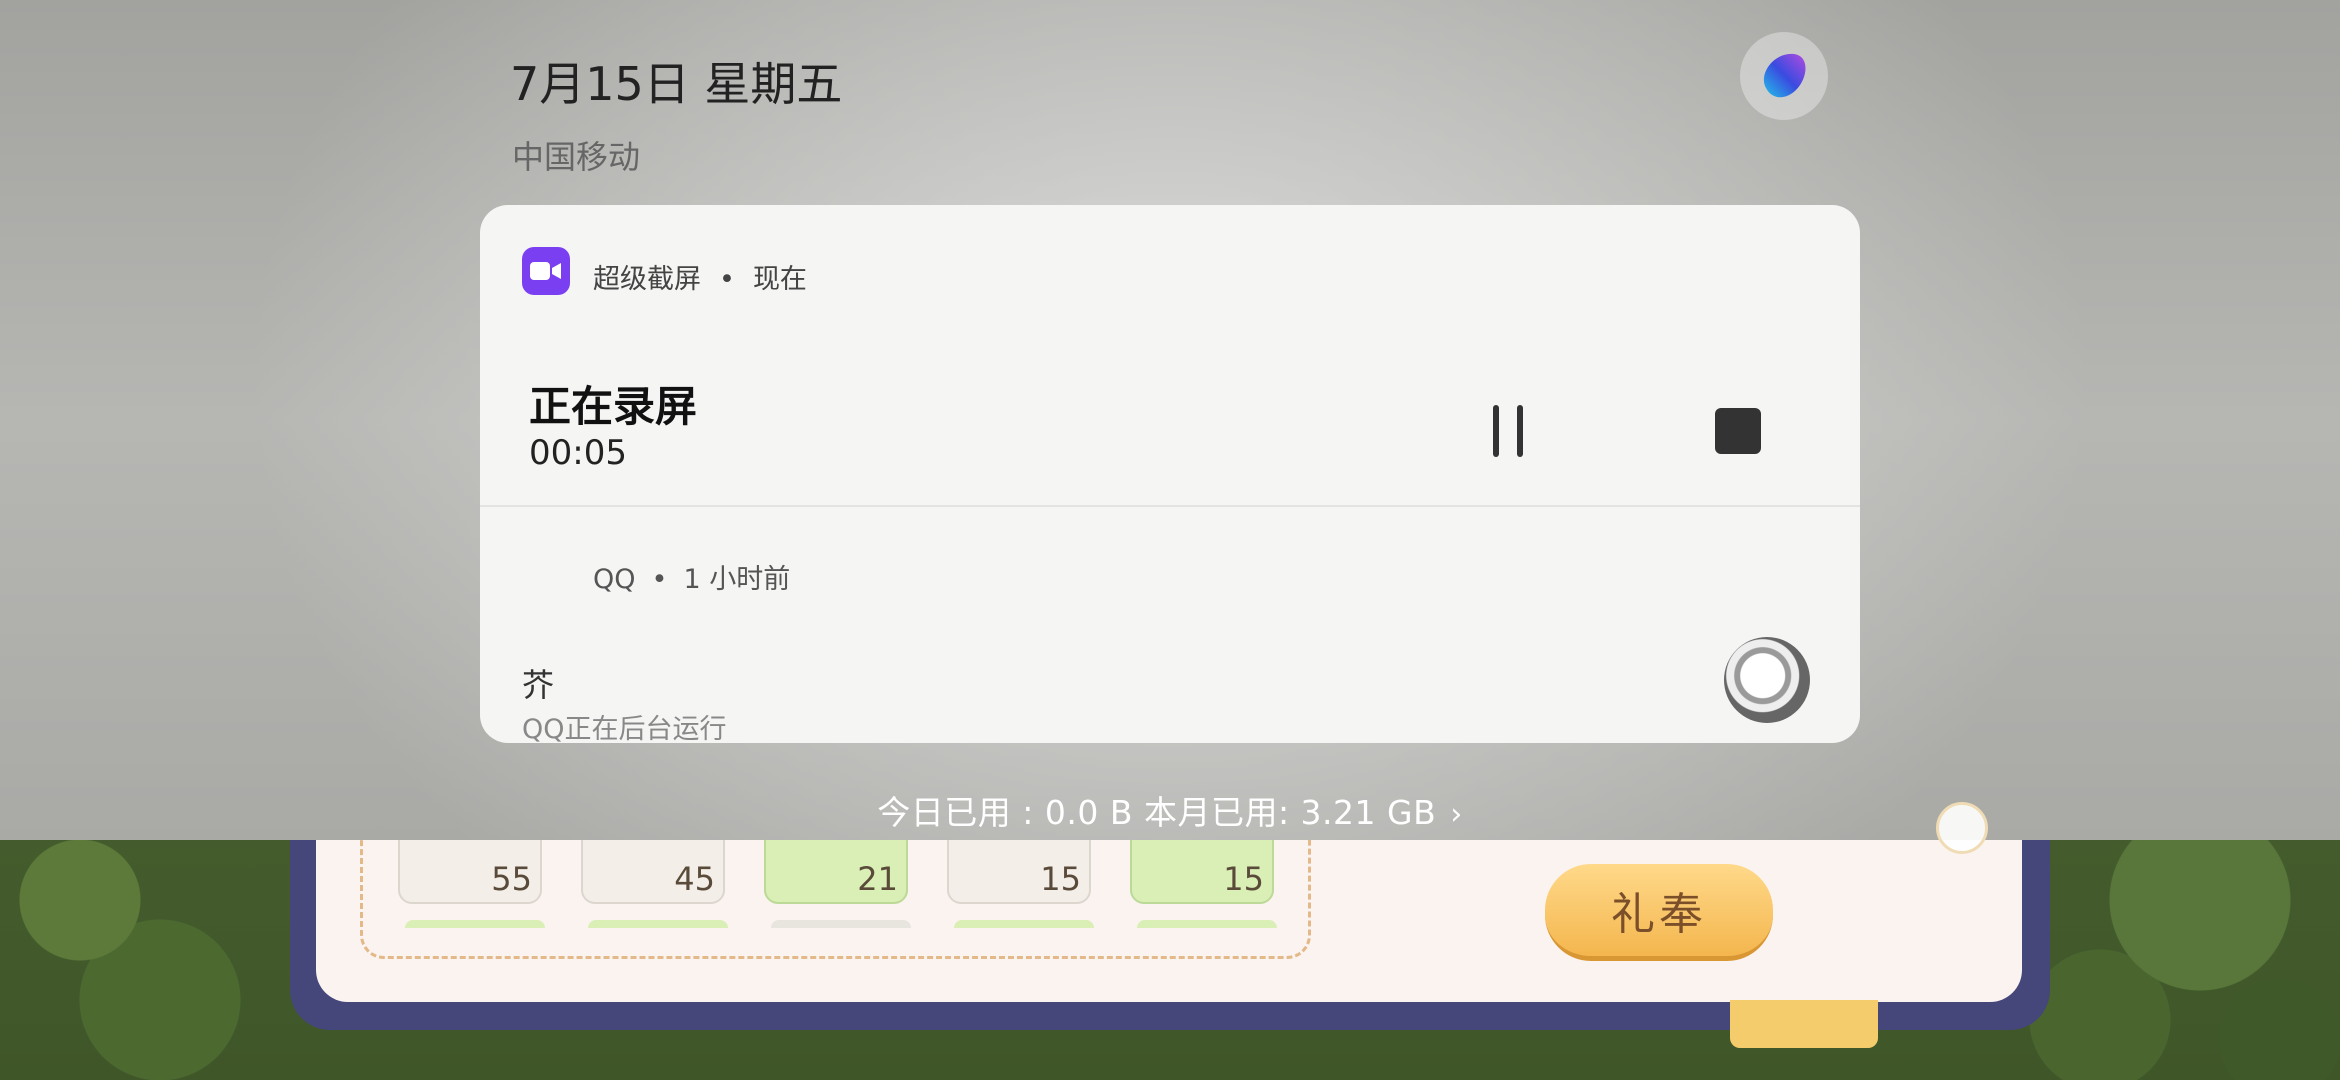 This screenshot has width=2340, height=1080. Describe the element at coordinates (613, 406) in the screenshot. I see `recording-title: 正在录屏` at that location.